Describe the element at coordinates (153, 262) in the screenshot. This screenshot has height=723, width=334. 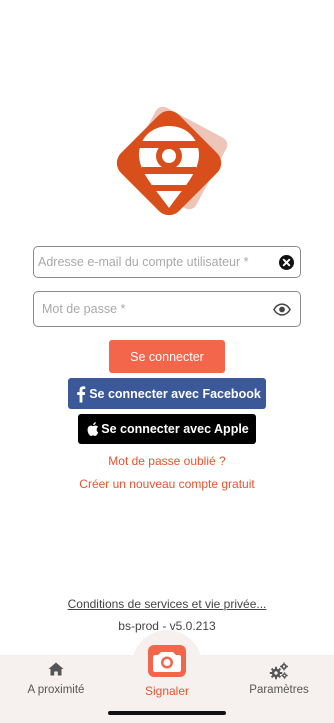
I see `email-input` at that location.